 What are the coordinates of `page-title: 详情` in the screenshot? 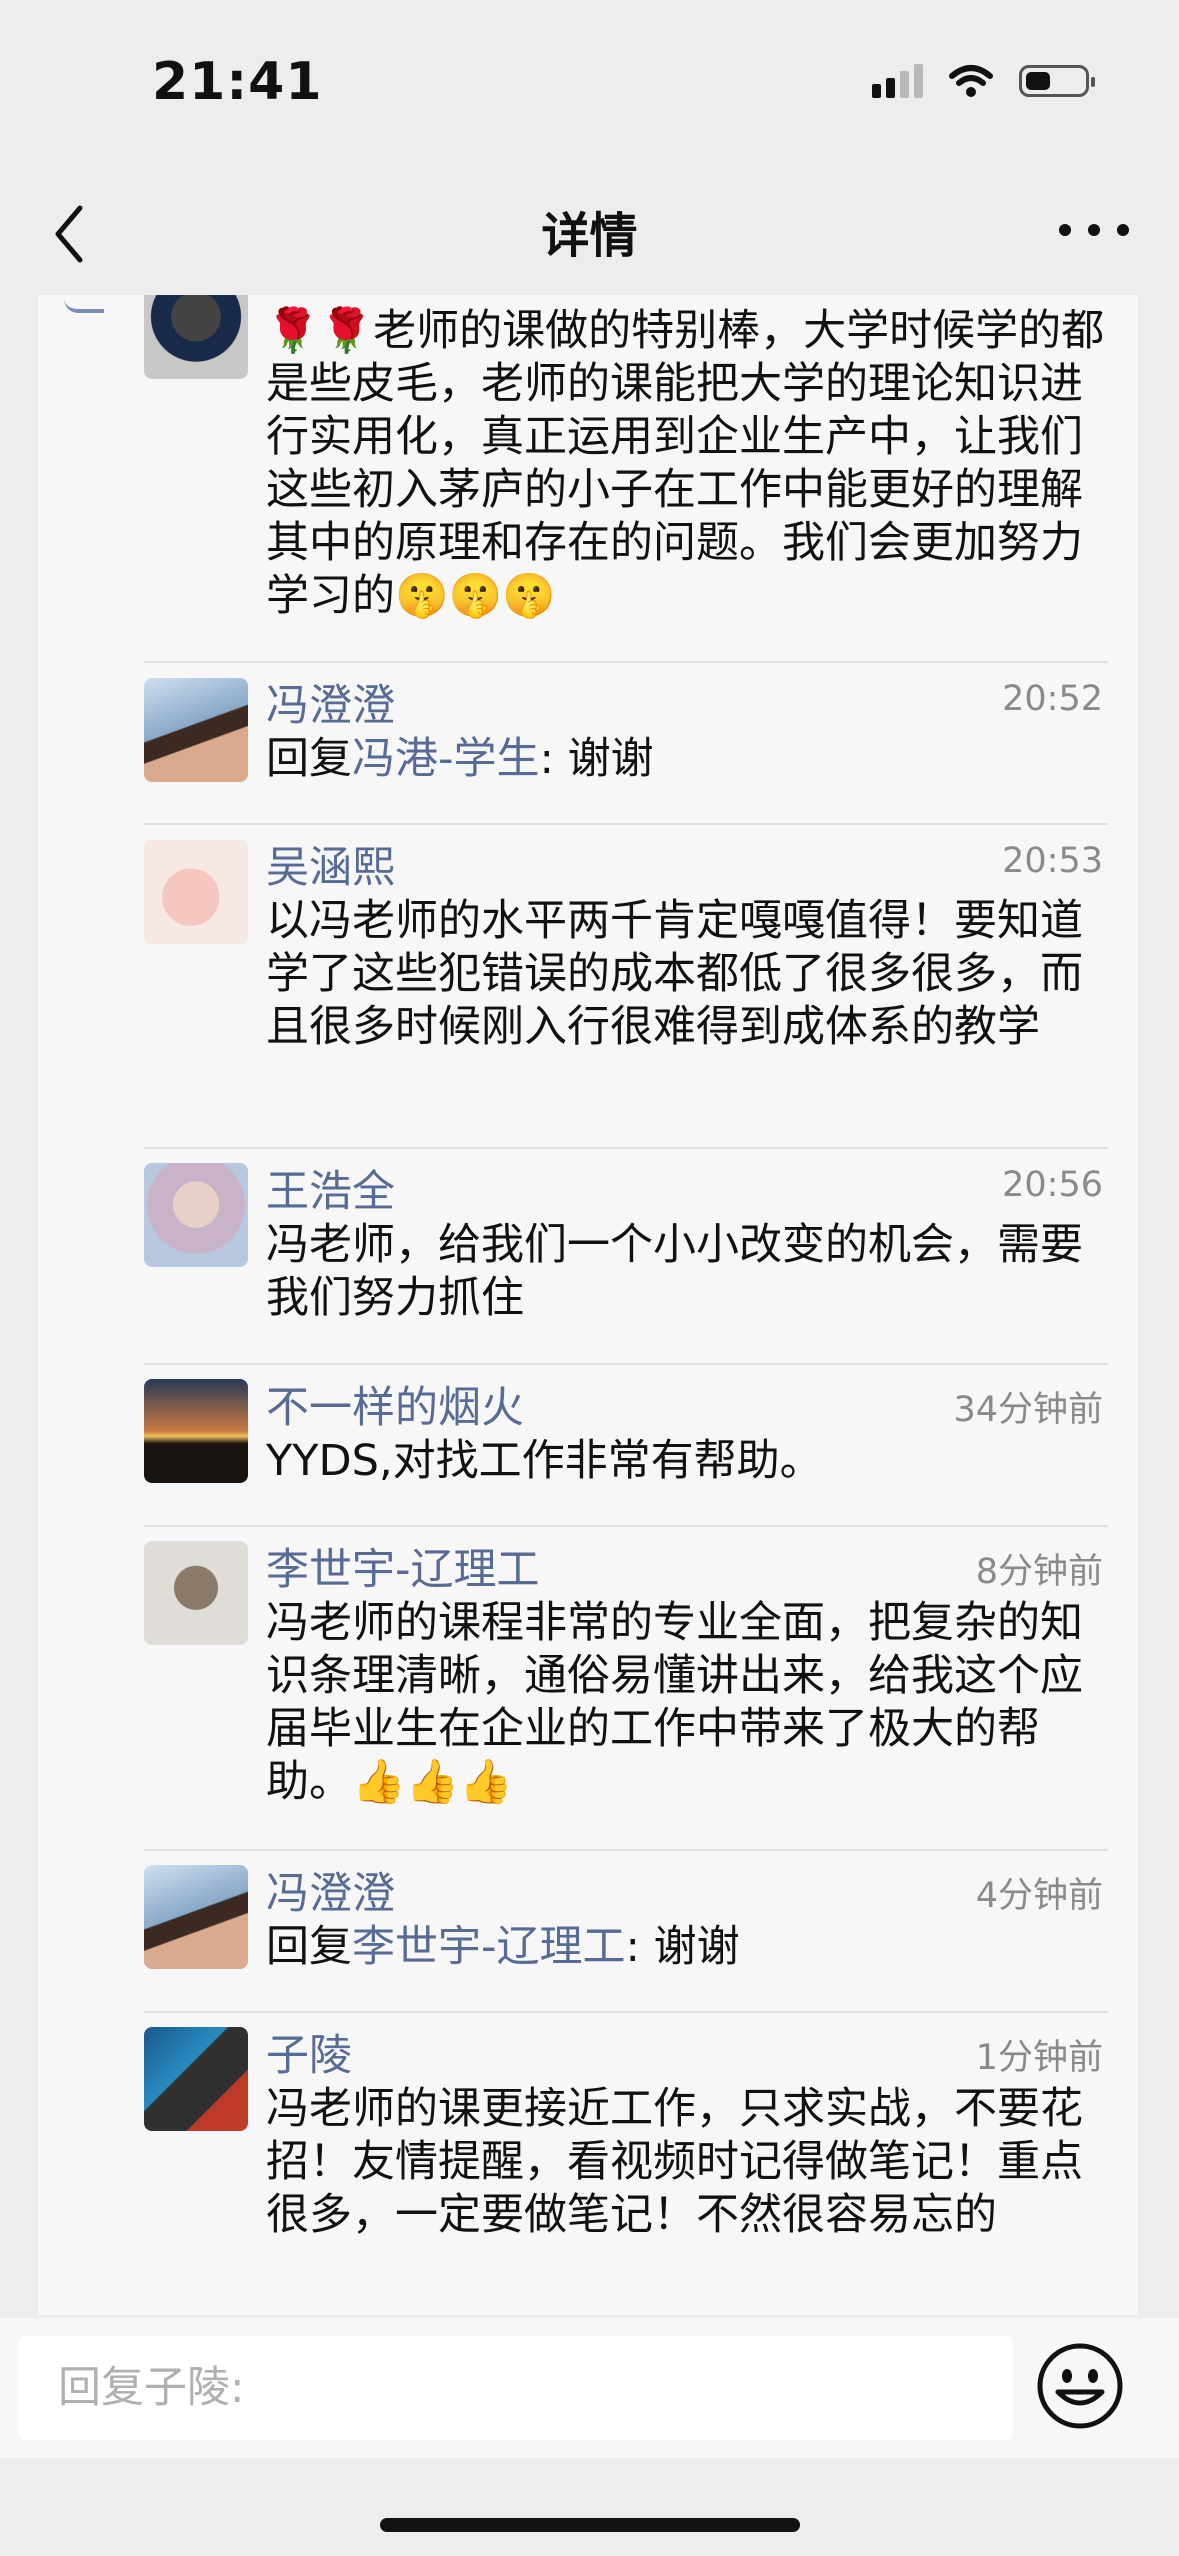 It's located at (589, 236).